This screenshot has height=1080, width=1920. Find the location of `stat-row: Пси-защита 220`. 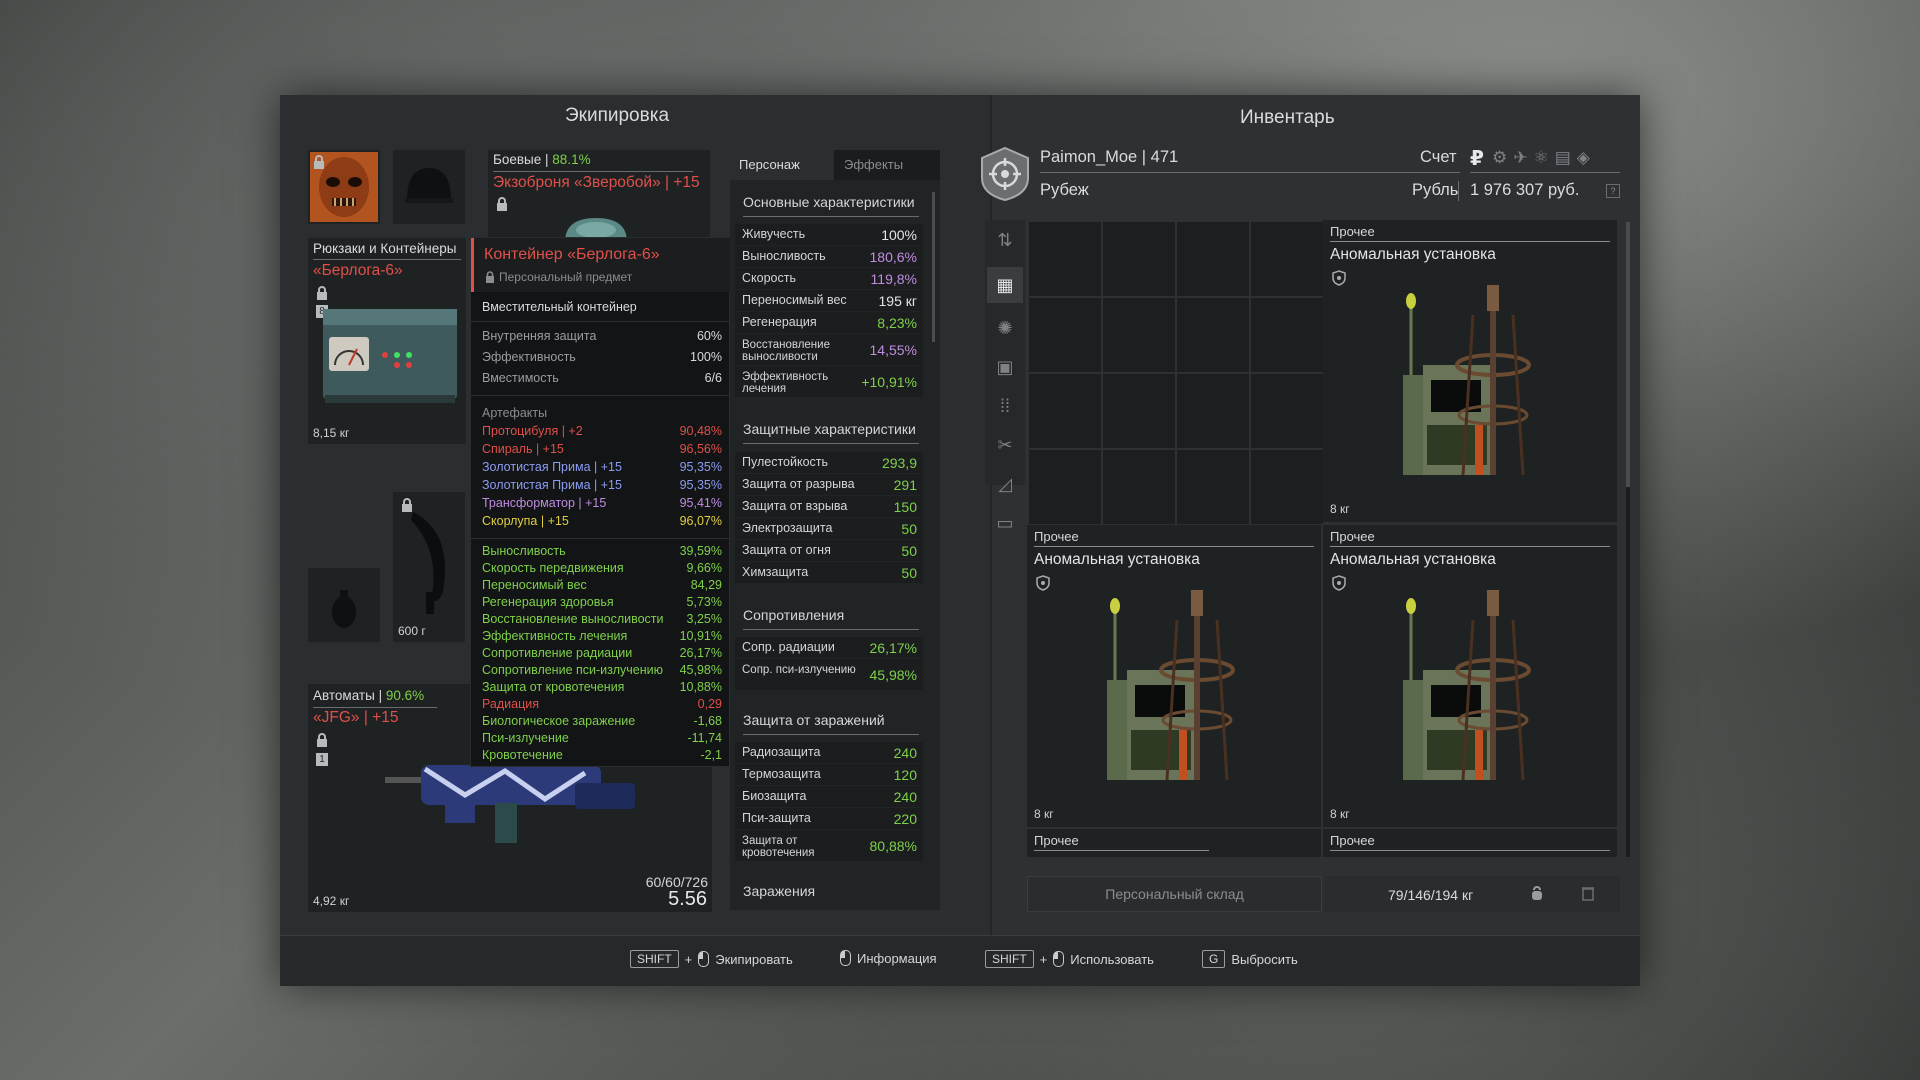

stat-row: Пси-защита 220 is located at coordinates (829, 818).